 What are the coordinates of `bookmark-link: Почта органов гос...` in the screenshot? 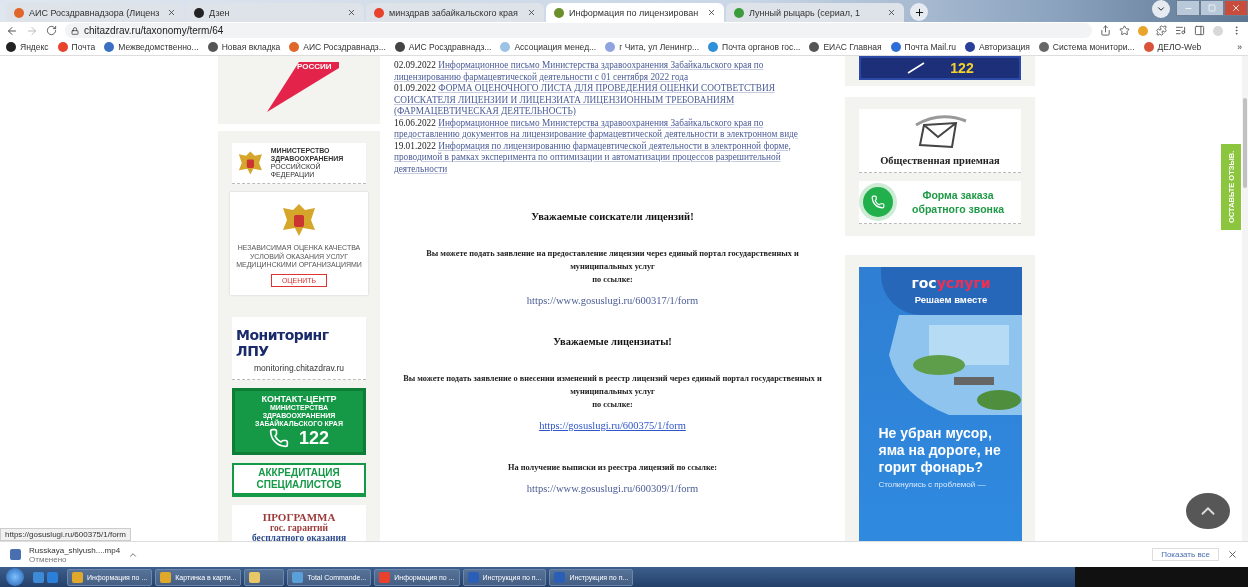 It's located at (754, 47).